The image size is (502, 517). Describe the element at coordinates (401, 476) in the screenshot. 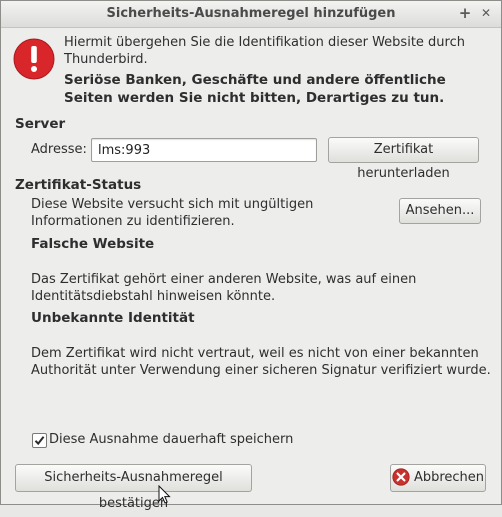

I see `cancel-icon` at that location.